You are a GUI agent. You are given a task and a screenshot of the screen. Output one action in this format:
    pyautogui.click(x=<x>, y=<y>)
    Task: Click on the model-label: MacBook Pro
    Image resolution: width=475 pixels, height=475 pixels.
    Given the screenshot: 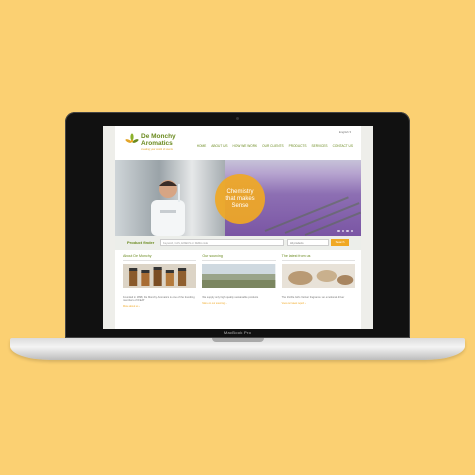 What is the action you would take?
    pyautogui.click(x=237, y=332)
    